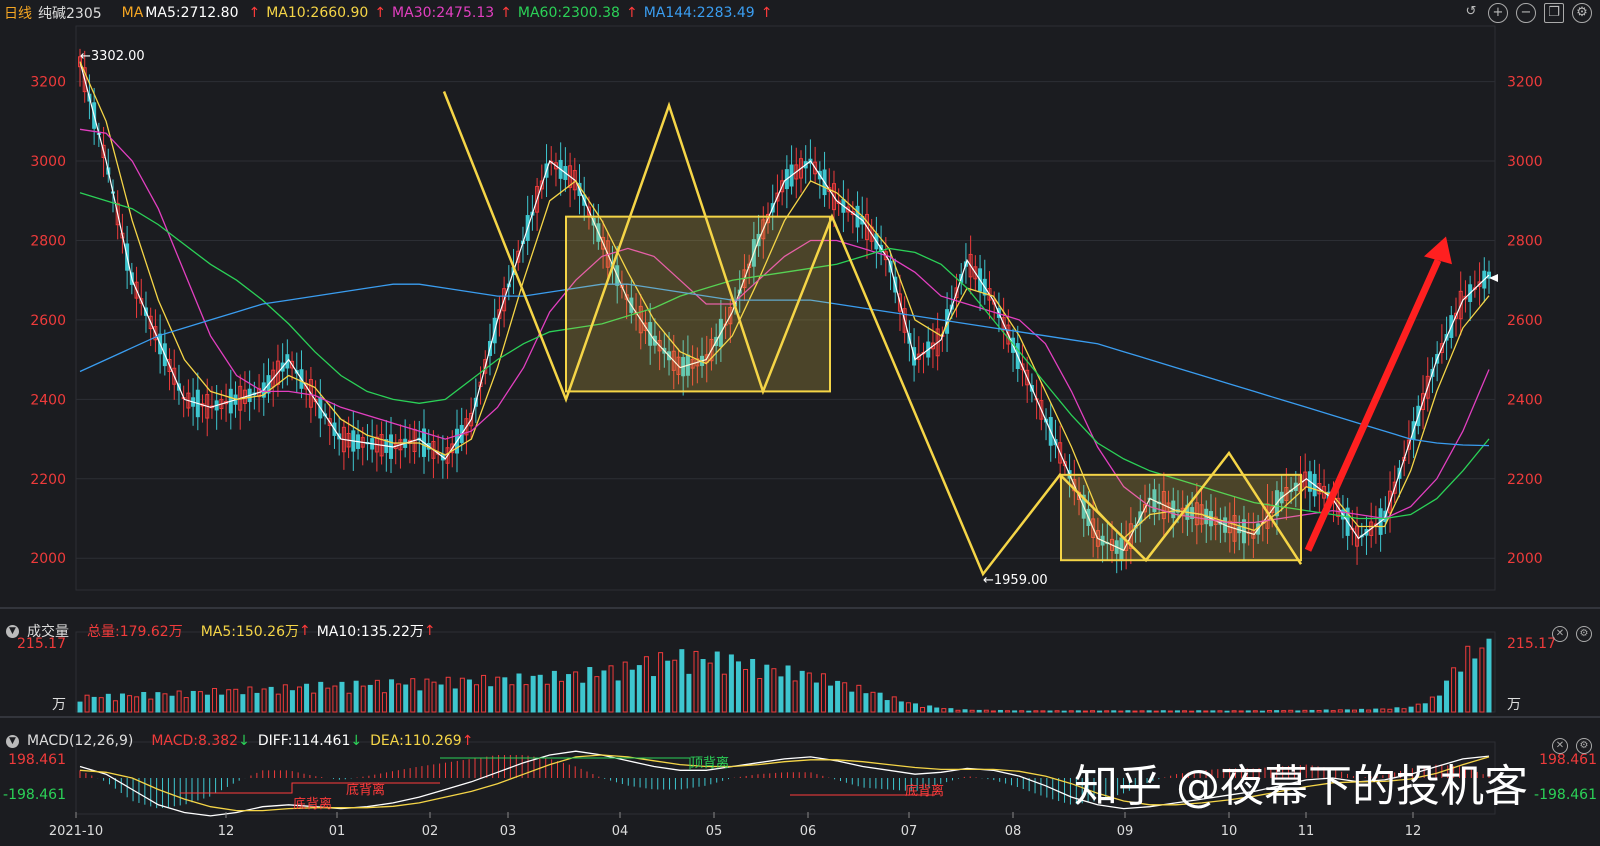 This screenshot has height=846, width=1600. Describe the element at coordinates (12, 631) in the screenshot. I see `collapse-volume-icon: ▼` at that location.